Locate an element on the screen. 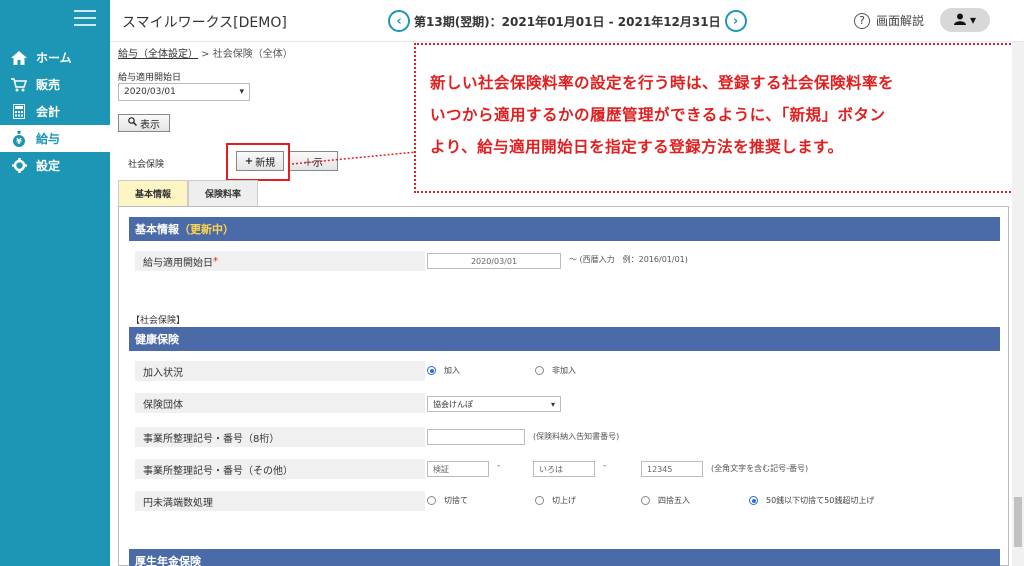 The width and height of the screenshot is (1024, 566). sidebar-item-label: 設定 is located at coordinates (48, 166).